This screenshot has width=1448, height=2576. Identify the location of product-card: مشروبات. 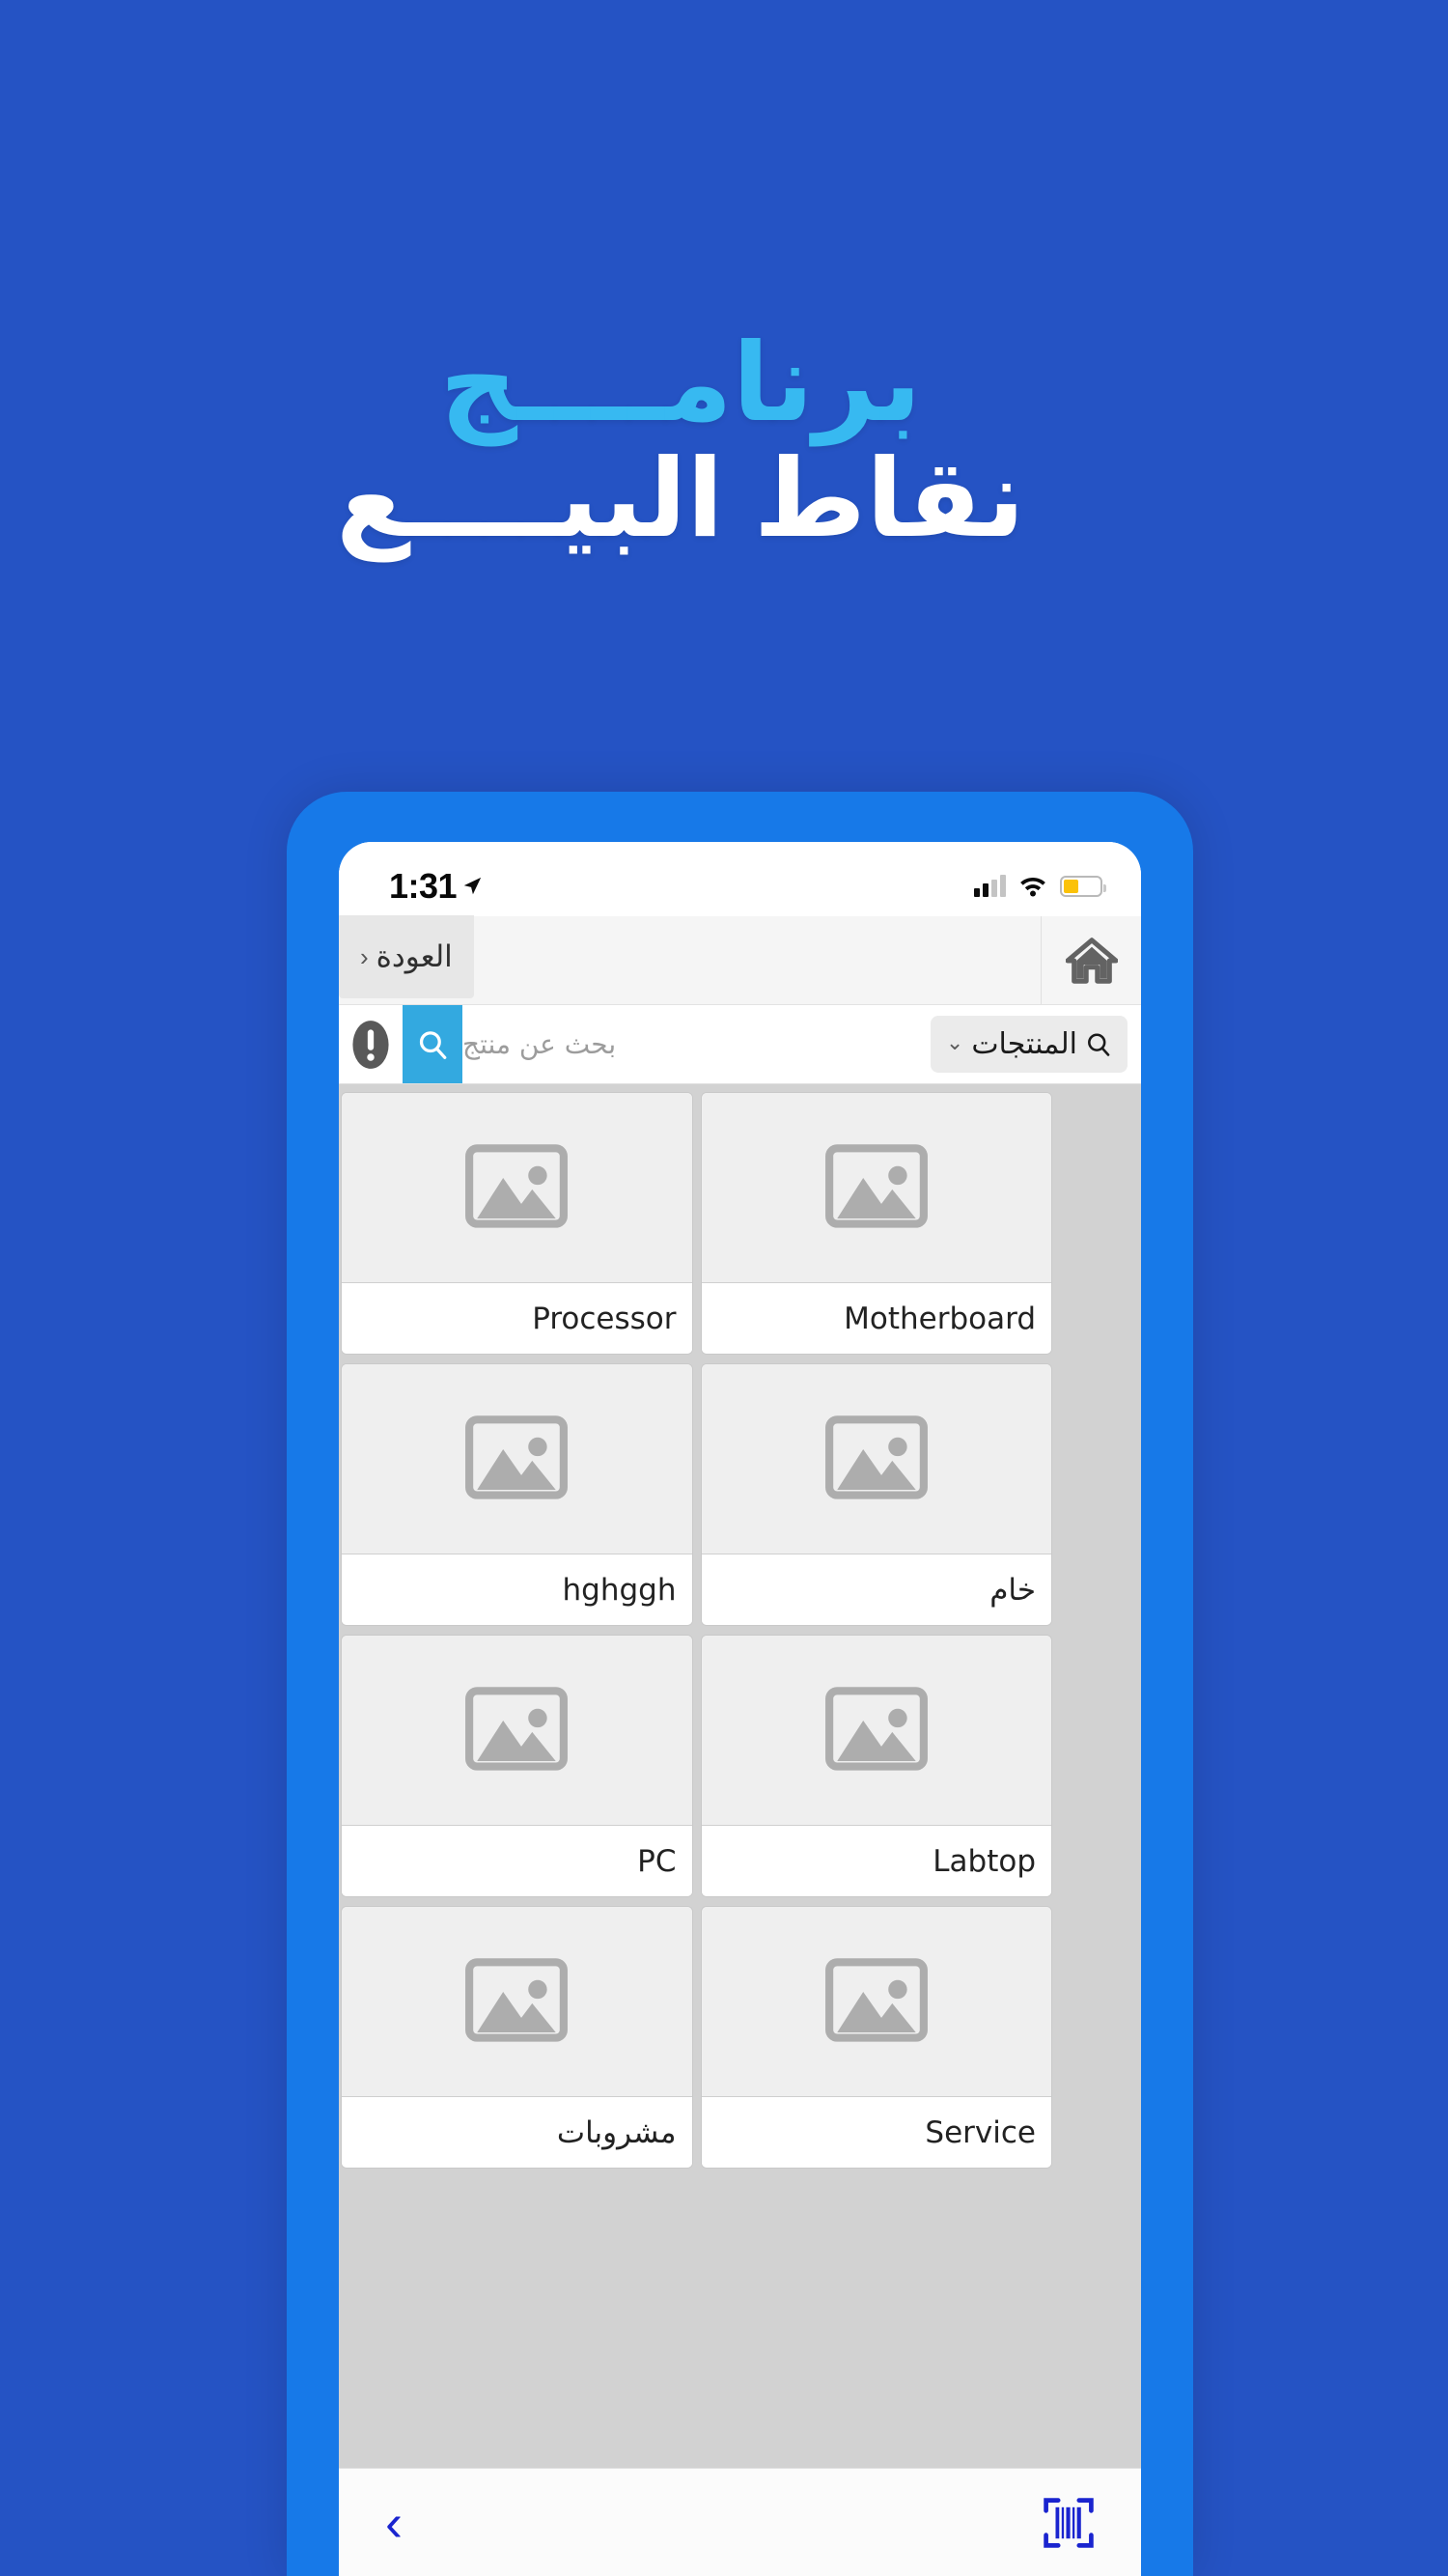
(517, 2038).